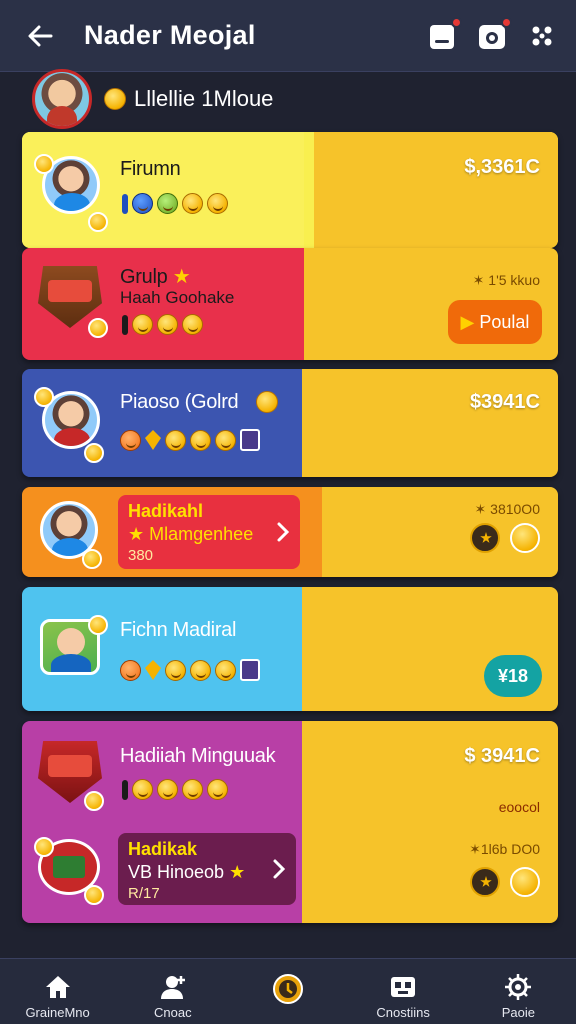 Image resolution: width=576 pixels, height=1024 pixels. I want to click on promo-subtitle: ★ Mlamgenhee, so click(209, 534).